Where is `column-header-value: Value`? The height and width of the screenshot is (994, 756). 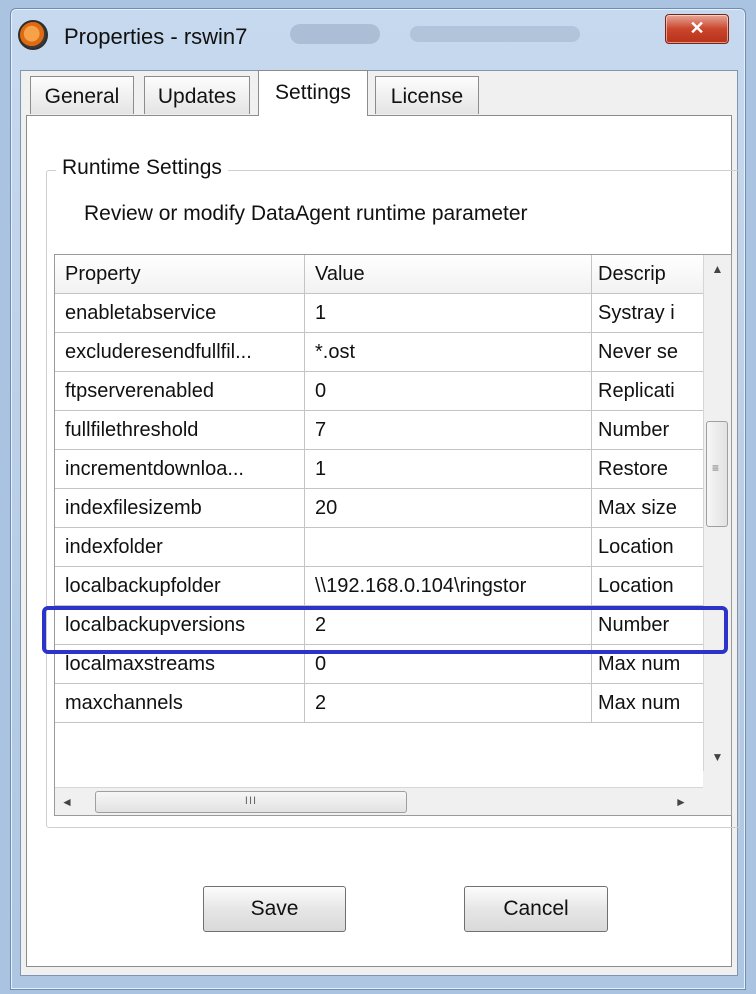 column-header-value: Value is located at coordinates (448, 274).